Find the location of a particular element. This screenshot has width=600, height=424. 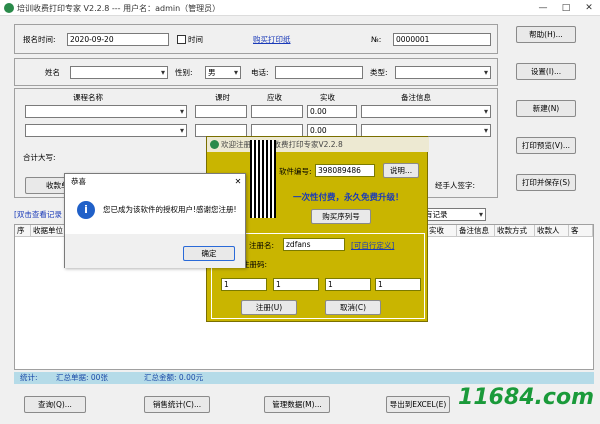

export-excel-button: 导出到EXCEL(E) is located at coordinates (418, 404).